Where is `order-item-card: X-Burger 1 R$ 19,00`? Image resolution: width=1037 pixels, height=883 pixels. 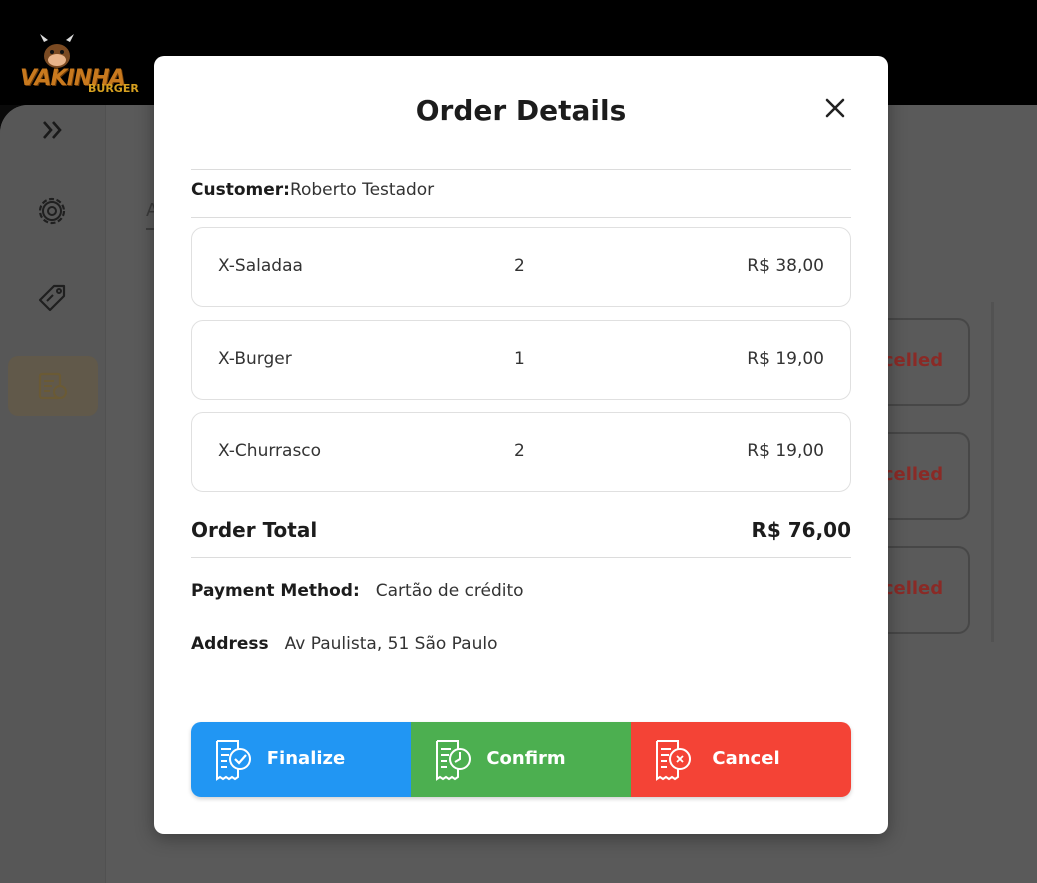
order-item-card: X-Burger 1 R$ 19,00 is located at coordinates (521, 360).